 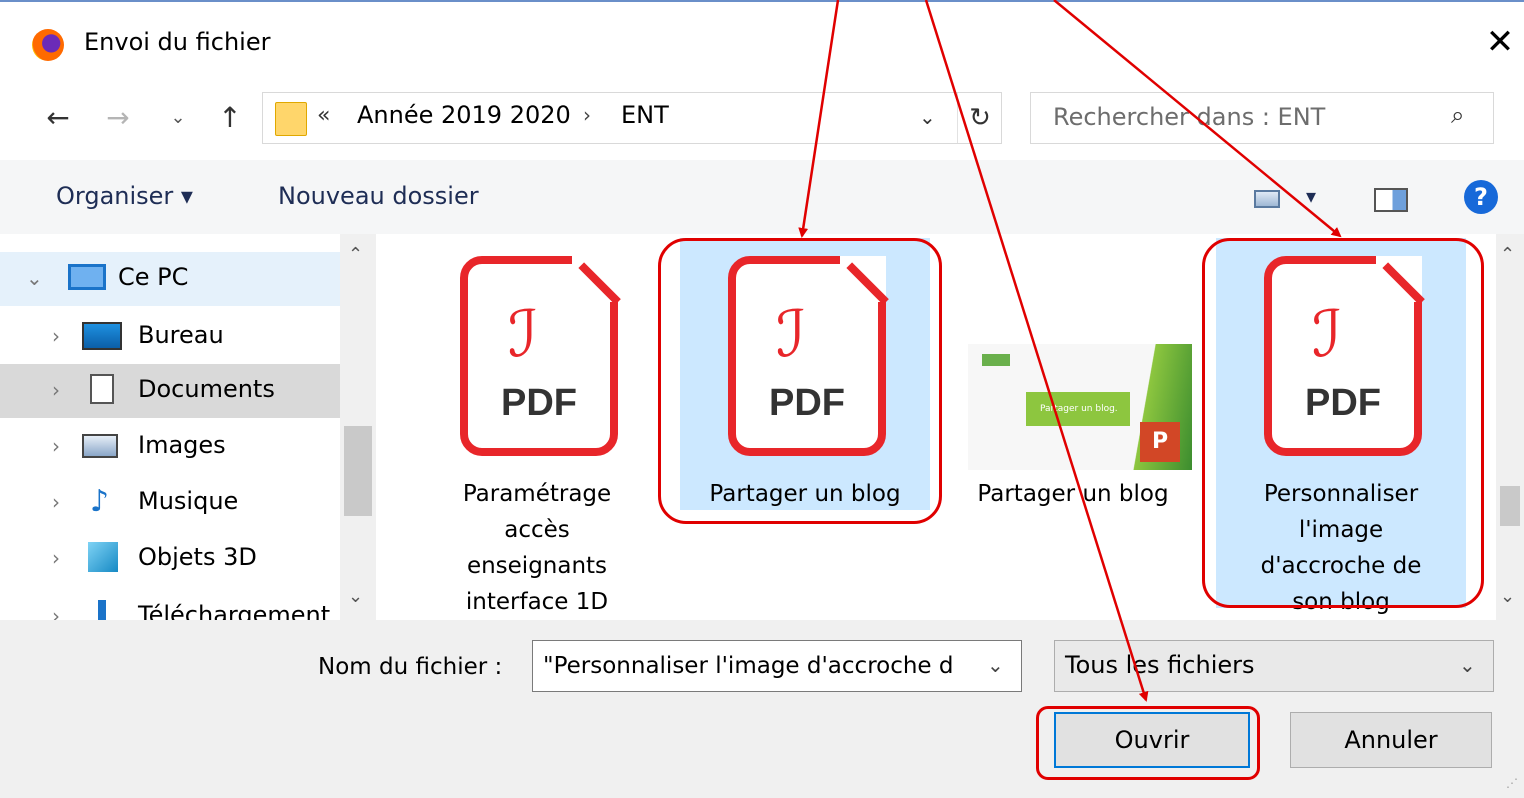 What do you see at coordinates (182, 445) in the screenshot?
I see `nav-item-label: Images` at bounding box center [182, 445].